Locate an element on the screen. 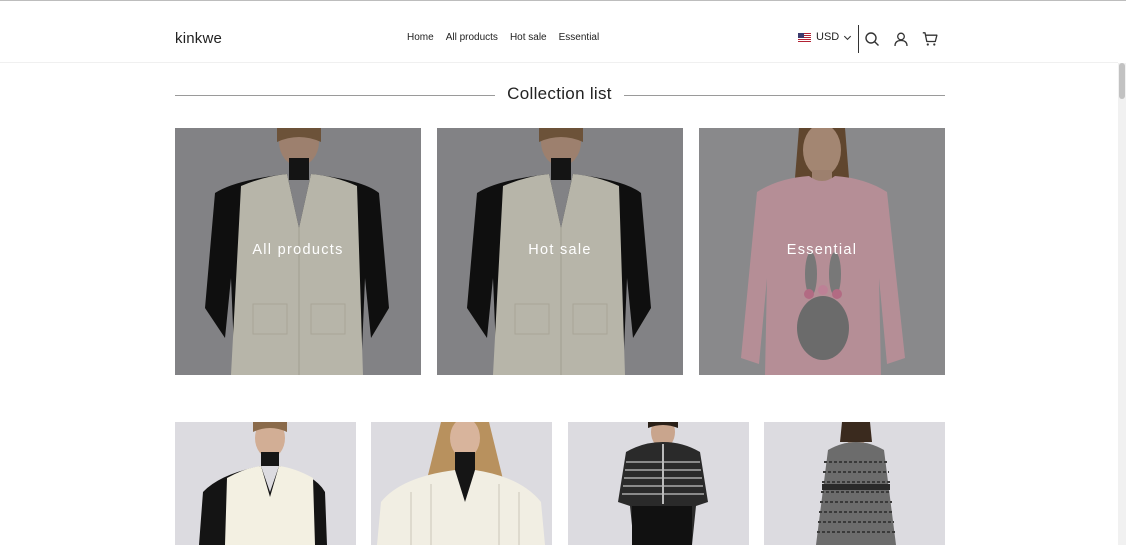  product-image-cream-vest is located at coordinates (265, 483).